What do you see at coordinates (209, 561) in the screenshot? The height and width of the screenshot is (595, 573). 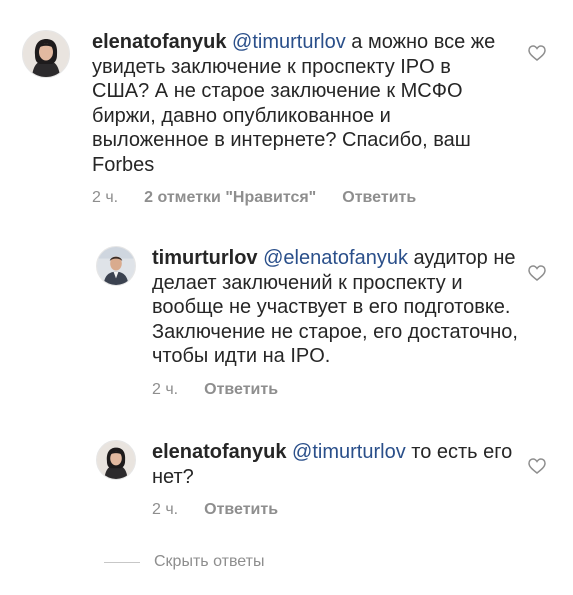 I see `hide-replies-label: Скрыть ответы` at bounding box center [209, 561].